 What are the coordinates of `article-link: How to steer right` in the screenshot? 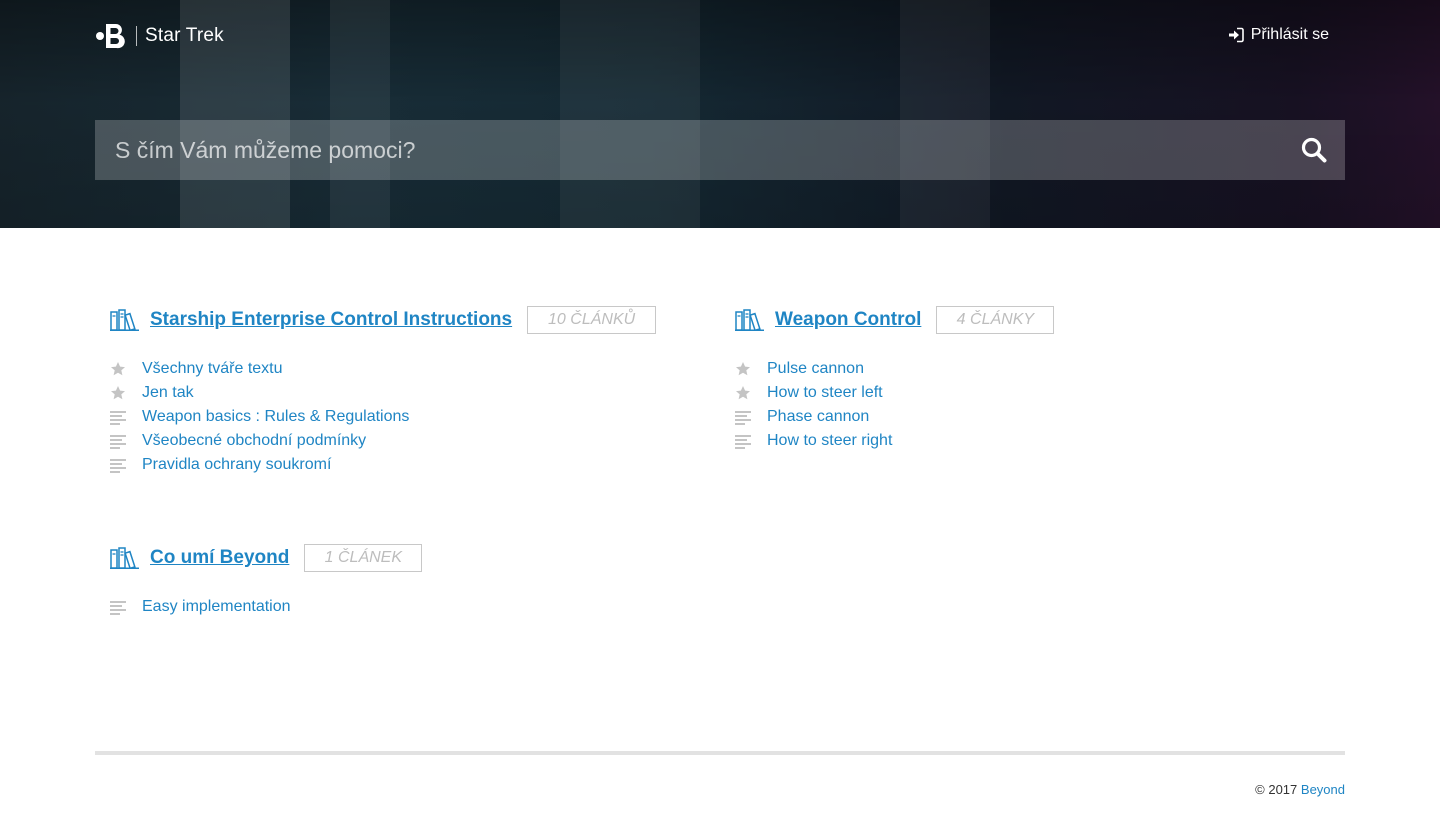 It's located at (829, 441).